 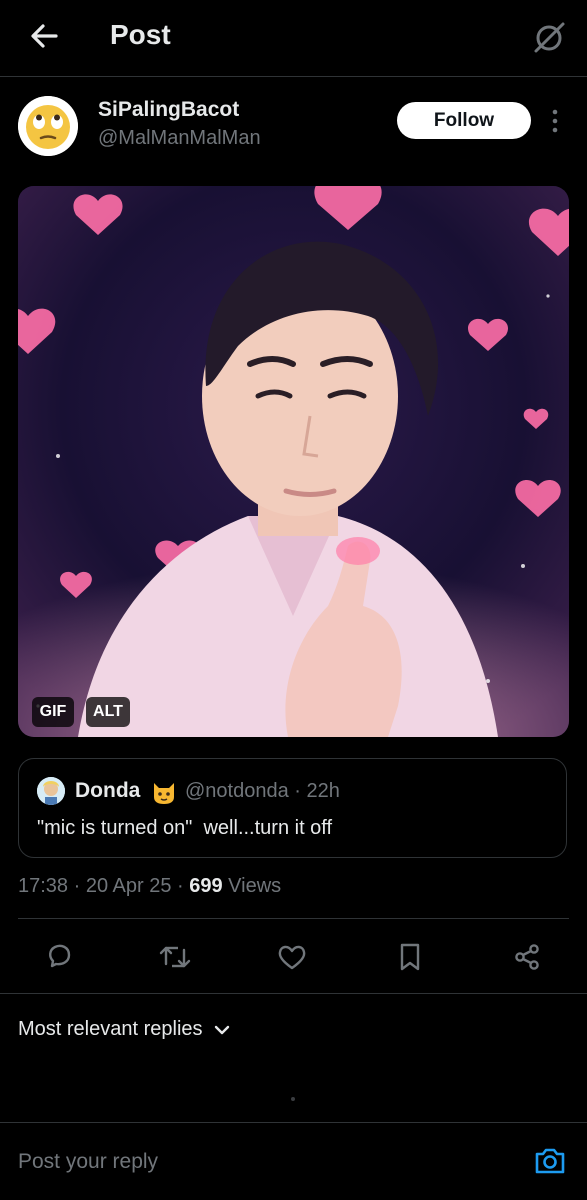 I want to click on cat-emoji-icon, so click(x=164, y=793).